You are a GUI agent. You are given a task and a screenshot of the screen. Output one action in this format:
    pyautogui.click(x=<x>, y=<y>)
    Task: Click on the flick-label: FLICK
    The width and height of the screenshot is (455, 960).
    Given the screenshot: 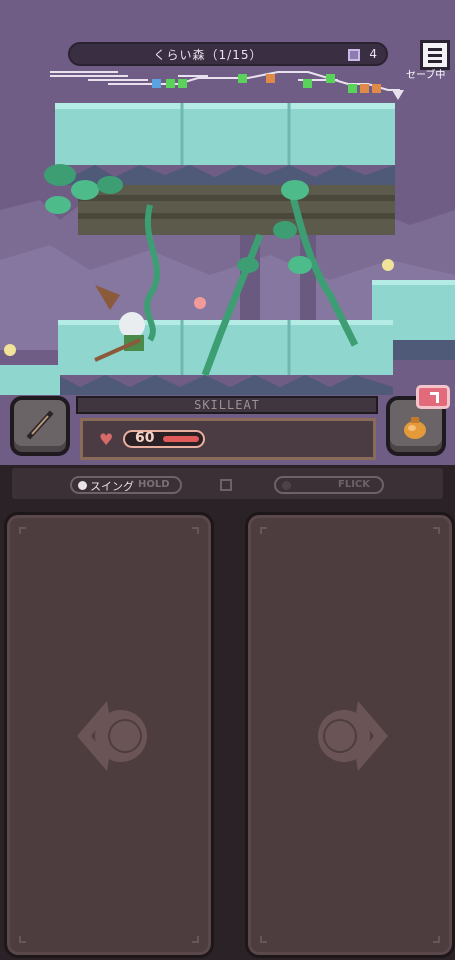 What is the action you would take?
    pyautogui.click(x=353, y=484)
    